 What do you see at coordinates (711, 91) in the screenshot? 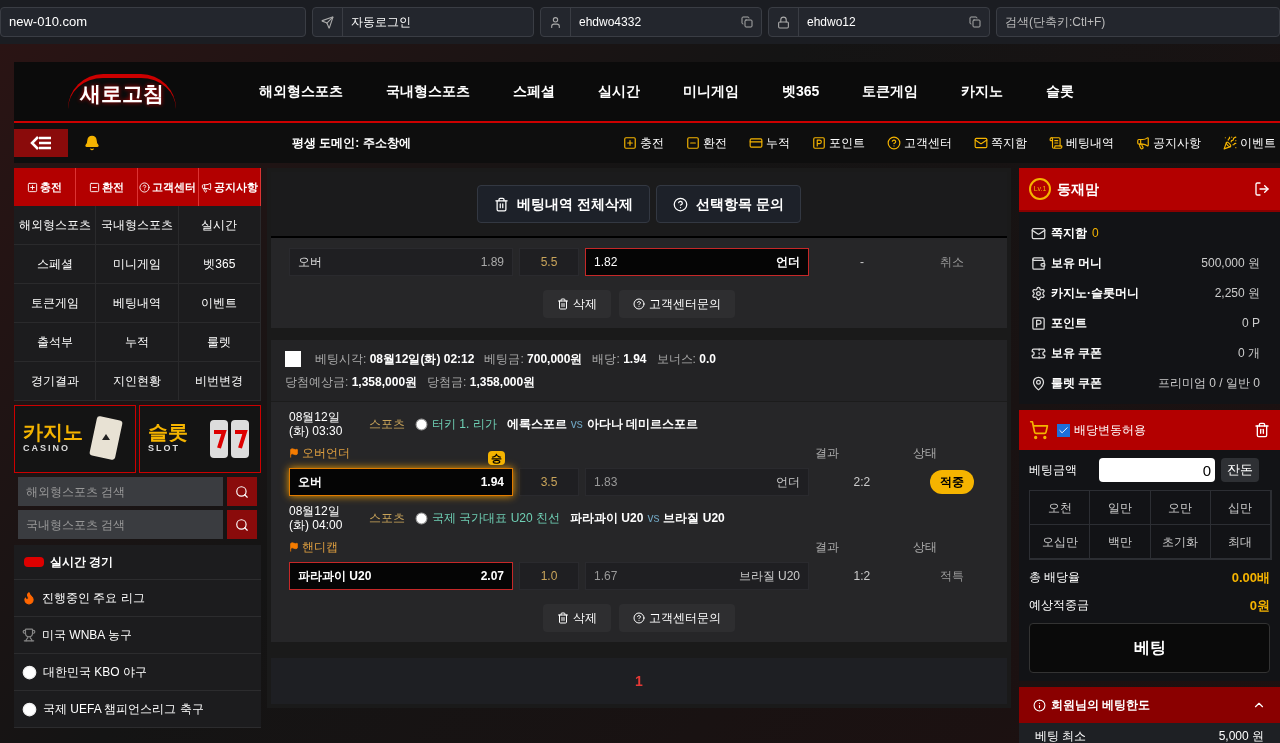
I see `nav-link: 미니게임` at bounding box center [711, 91].